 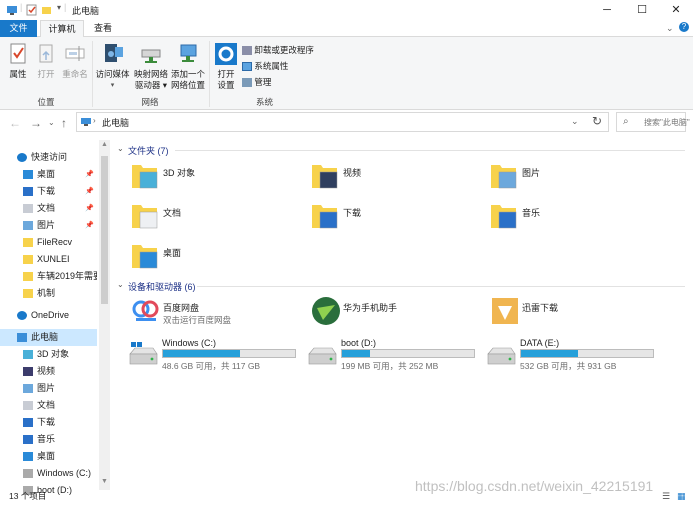 What do you see at coordinates (676, 10) in the screenshot?
I see `close-button: ✕` at bounding box center [676, 10].